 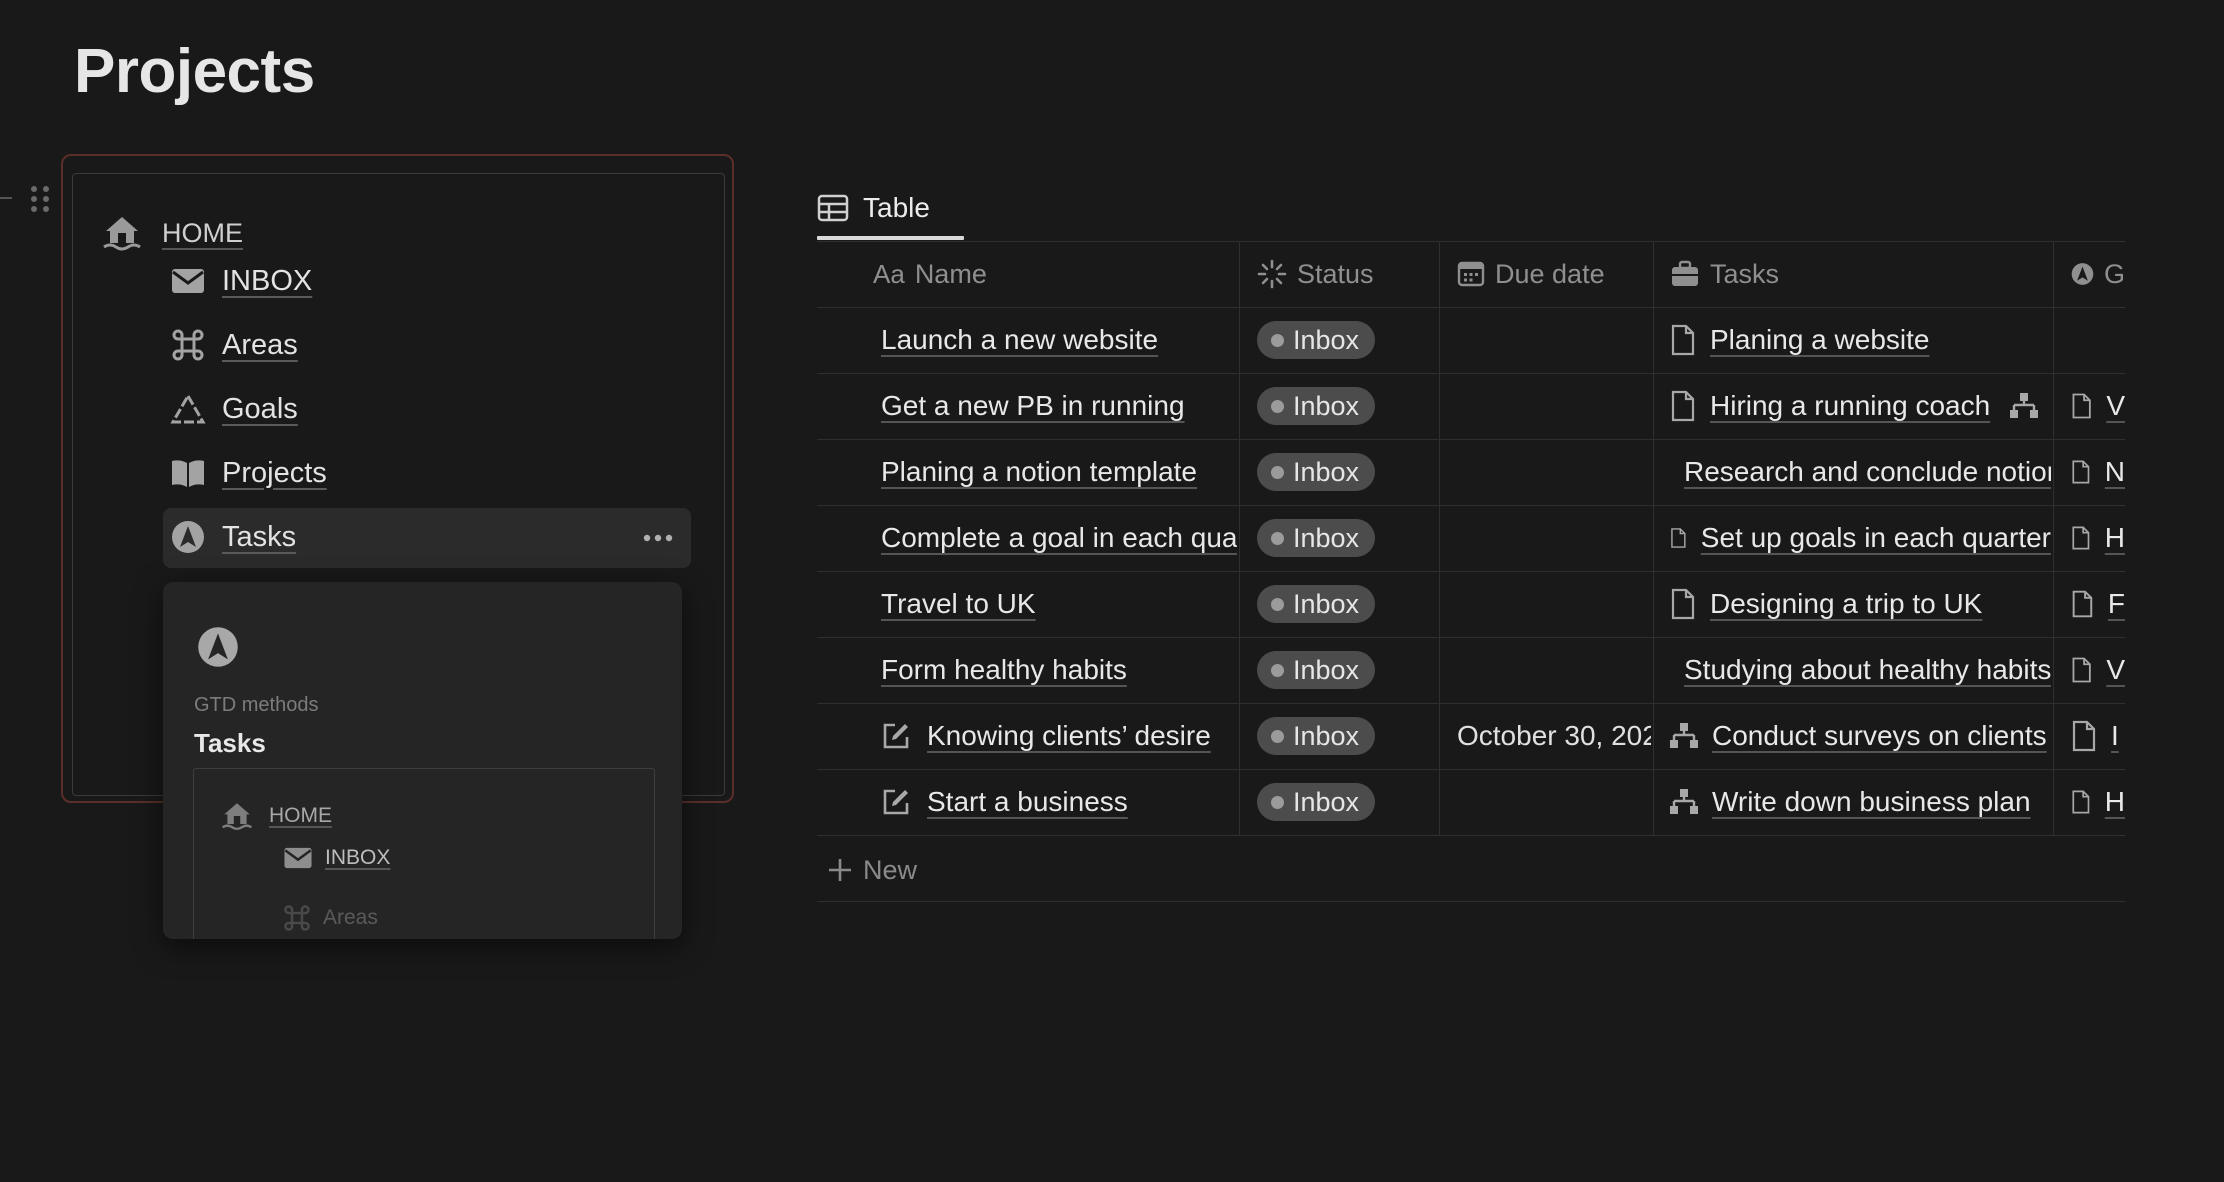 What do you see at coordinates (202, 232) in the screenshot?
I see `nav-home-label: HOME` at bounding box center [202, 232].